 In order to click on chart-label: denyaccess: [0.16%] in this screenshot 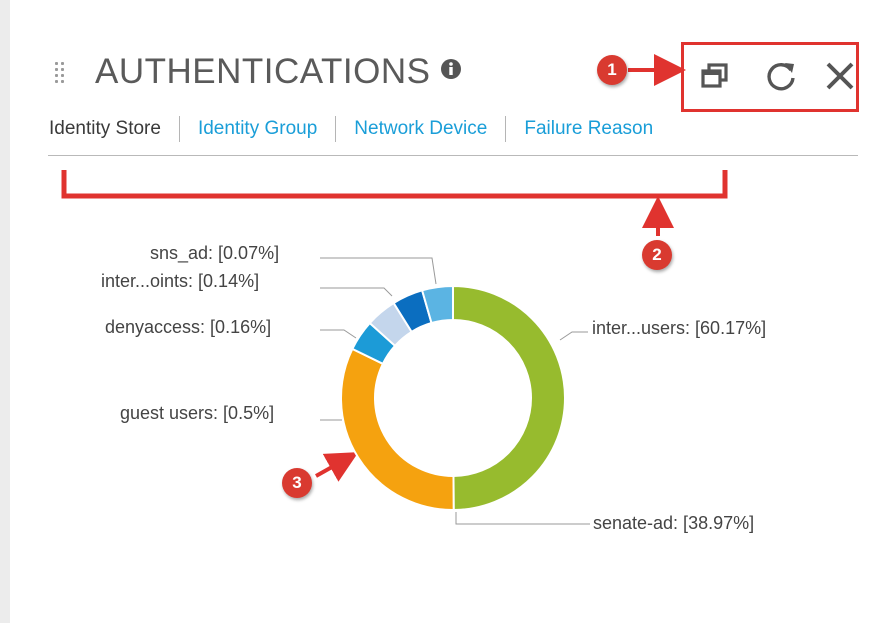, I will do `click(188, 327)`.